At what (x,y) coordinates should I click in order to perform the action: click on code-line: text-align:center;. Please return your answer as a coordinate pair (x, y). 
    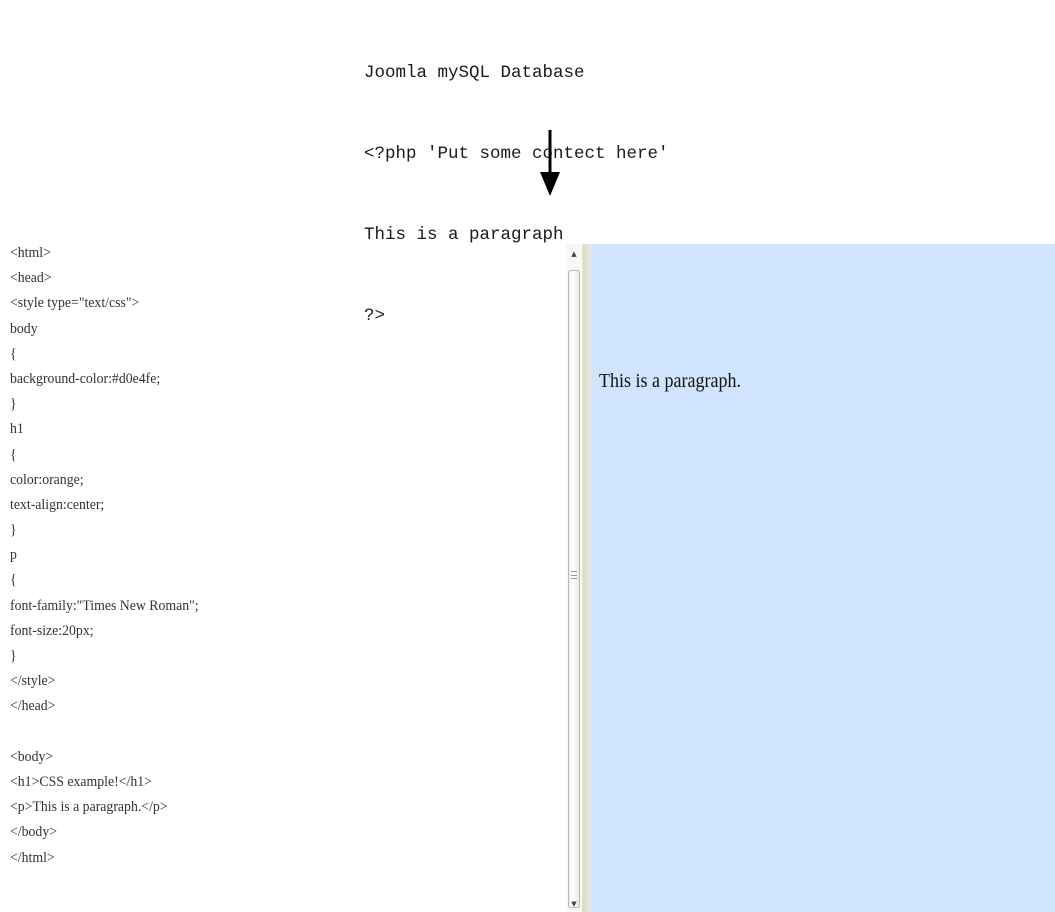
    Looking at the image, I should click on (57, 504).